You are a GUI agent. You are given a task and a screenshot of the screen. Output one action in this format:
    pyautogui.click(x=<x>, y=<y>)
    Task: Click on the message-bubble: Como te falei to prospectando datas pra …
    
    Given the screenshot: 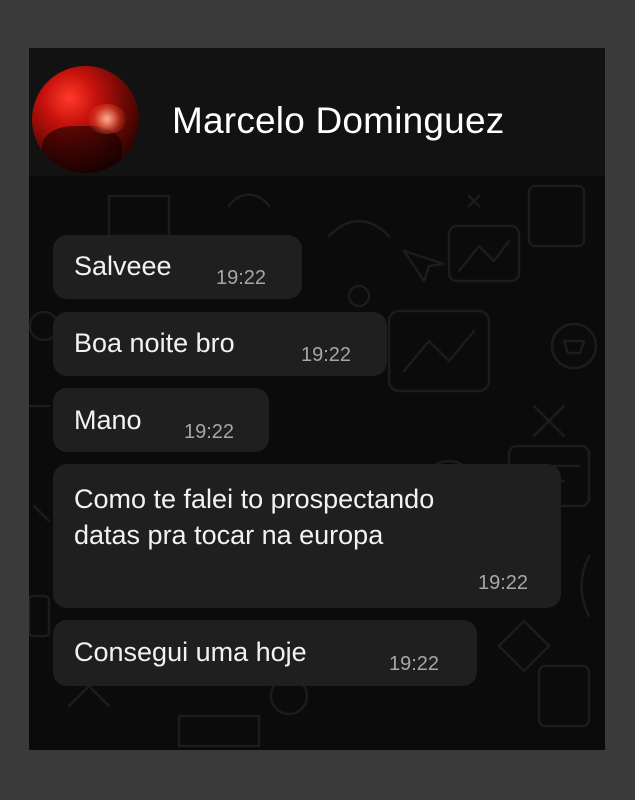 What is the action you would take?
    pyautogui.click(x=307, y=536)
    